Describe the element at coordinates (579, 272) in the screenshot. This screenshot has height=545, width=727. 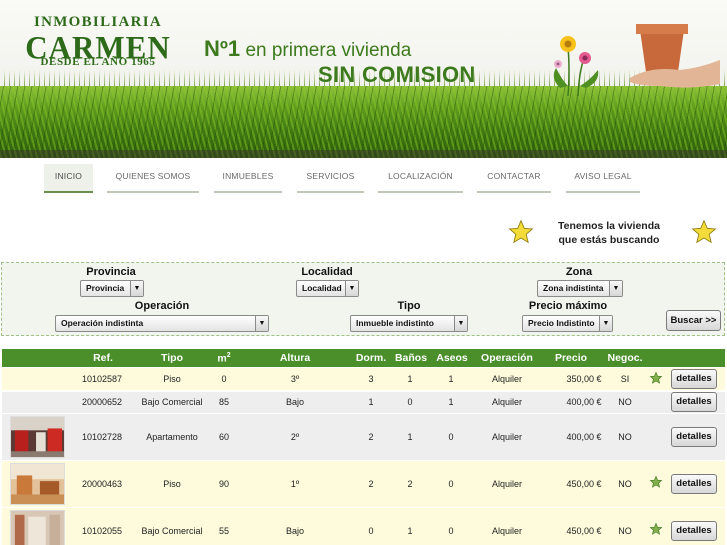
I see `zona-label: Zona` at that location.